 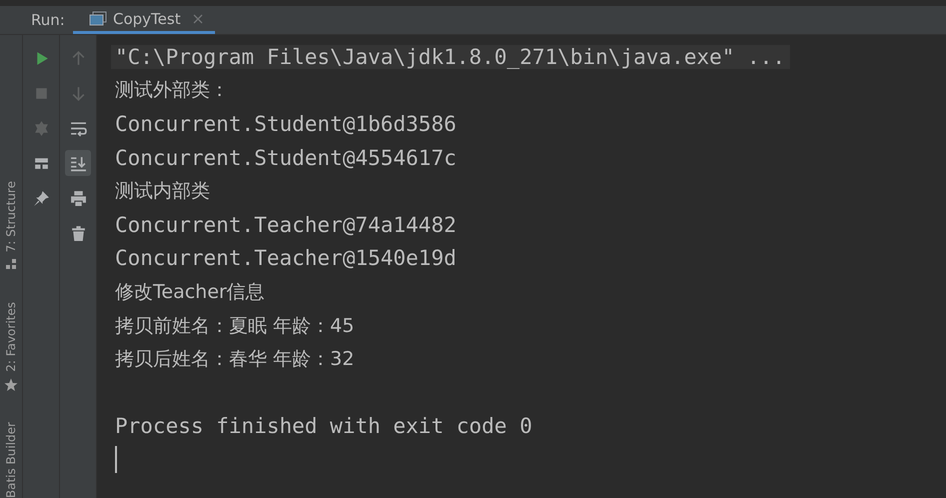 What do you see at coordinates (285, 258) in the screenshot?
I see `console-output: Concurrent.Teacher@1540e19d` at bounding box center [285, 258].